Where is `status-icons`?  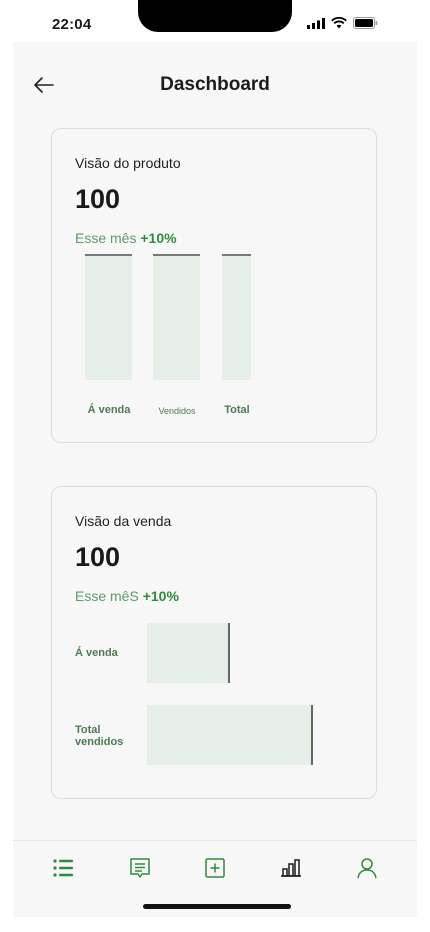
status-icons is located at coordinates (342, 23).